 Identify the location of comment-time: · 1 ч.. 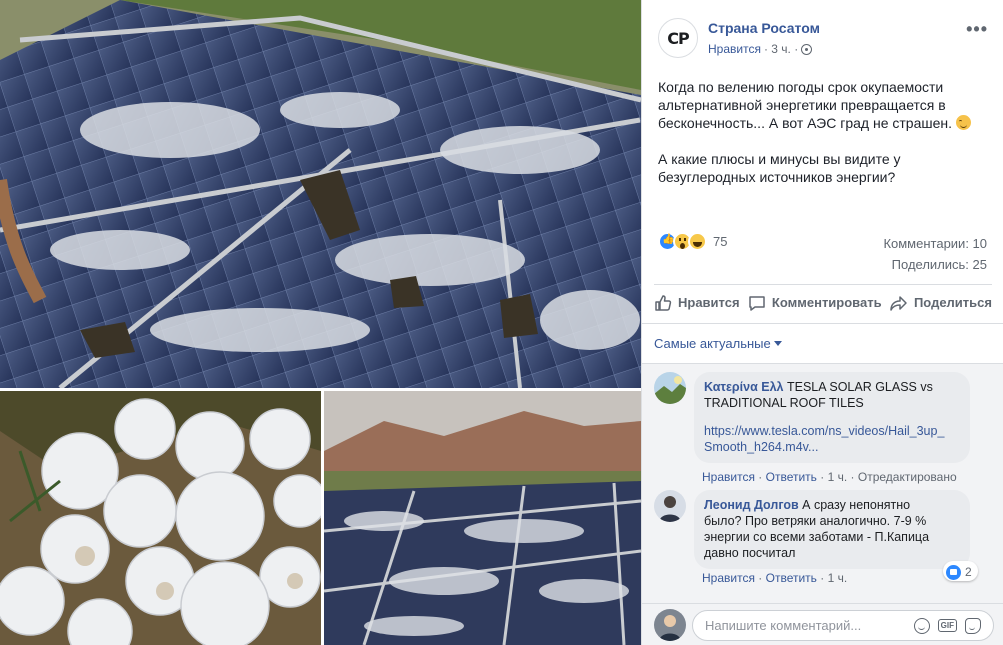
(833, 578).